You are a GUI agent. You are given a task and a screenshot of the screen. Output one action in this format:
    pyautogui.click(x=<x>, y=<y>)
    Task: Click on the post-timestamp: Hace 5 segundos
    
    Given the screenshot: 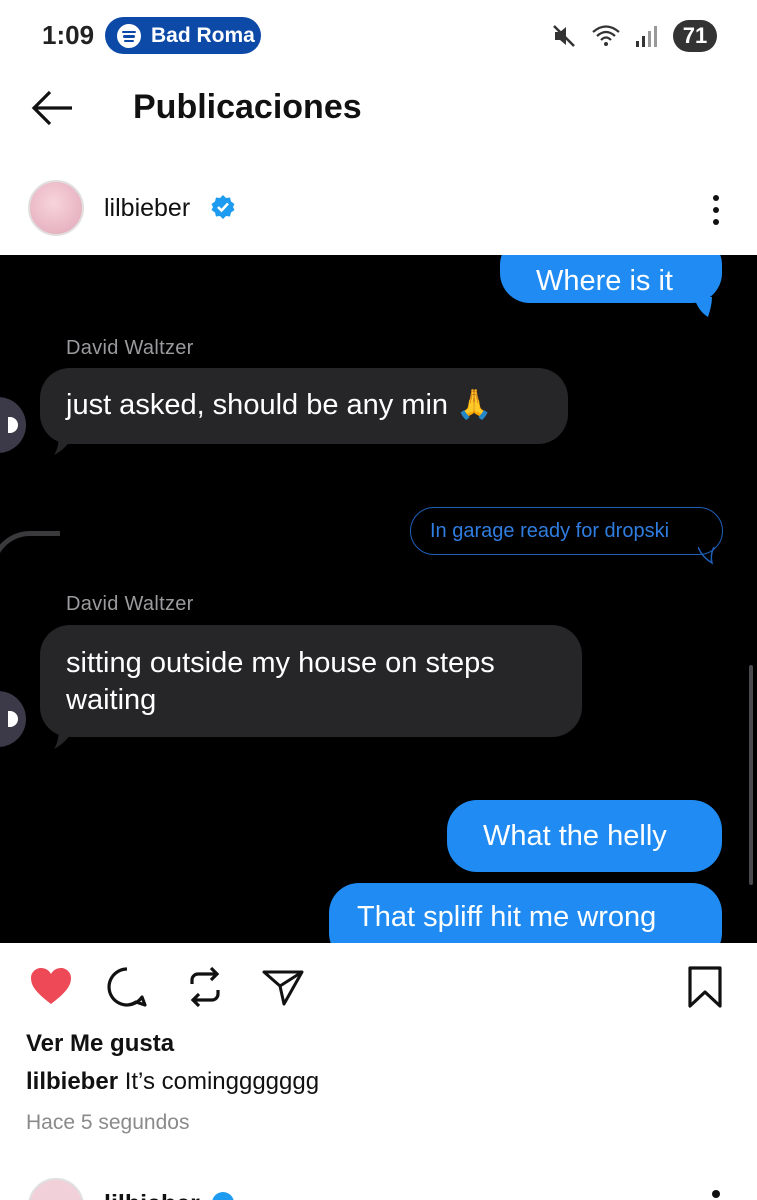 What is the action you would take?
    pyautogui.click(x=108, y=1122)
    